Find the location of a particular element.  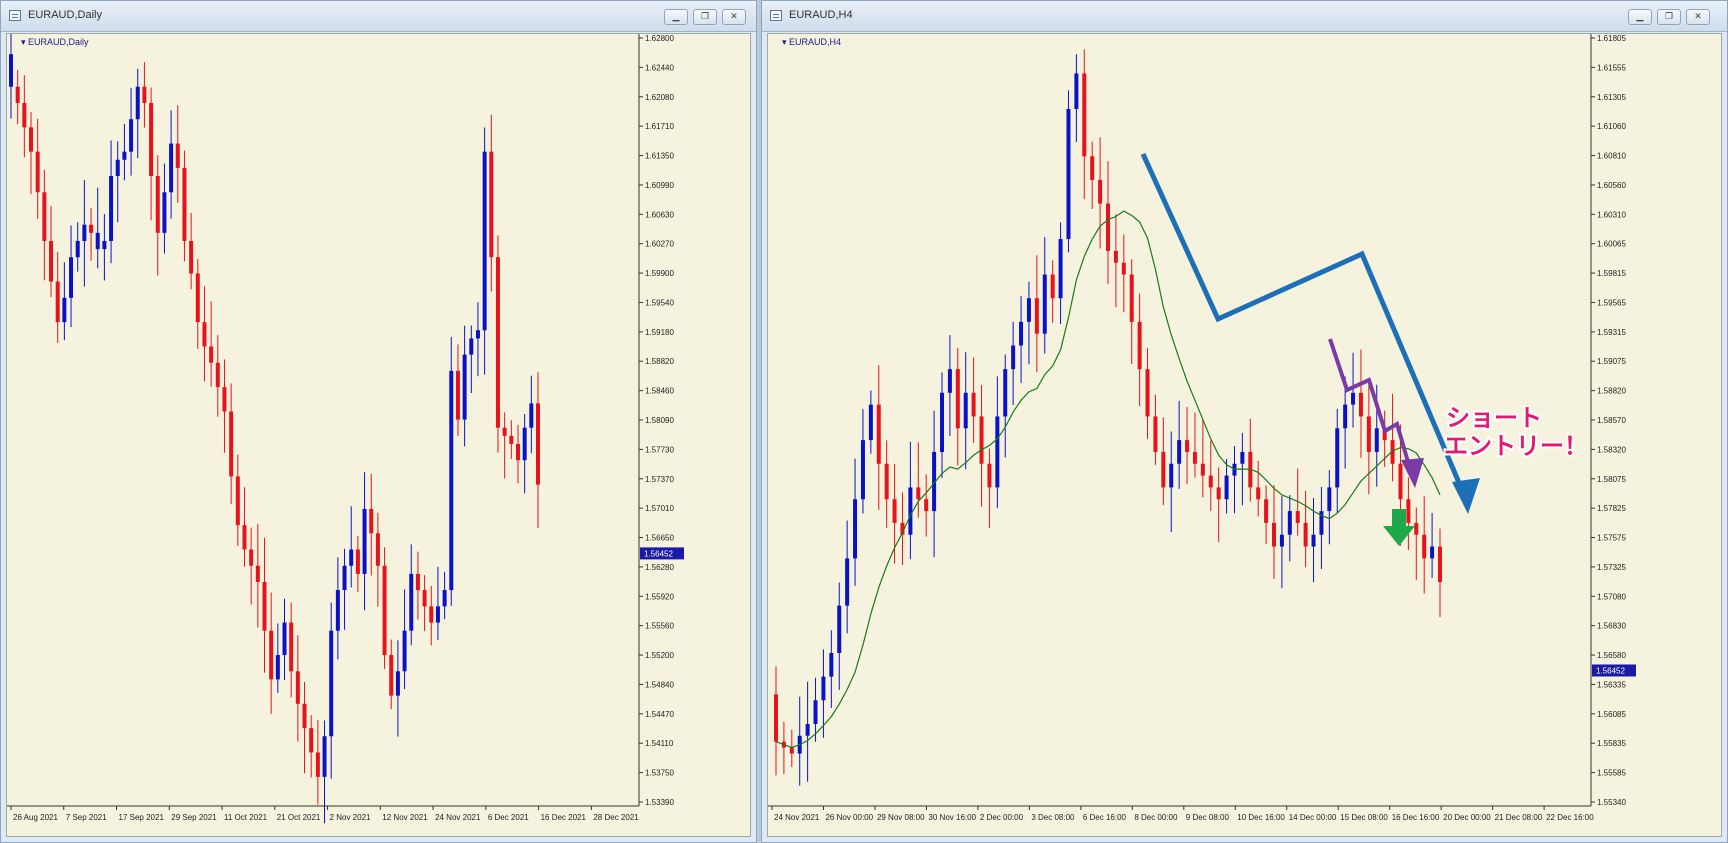

x-tick-label: 17 Sep 2021 is located at coordinates (142, 817).